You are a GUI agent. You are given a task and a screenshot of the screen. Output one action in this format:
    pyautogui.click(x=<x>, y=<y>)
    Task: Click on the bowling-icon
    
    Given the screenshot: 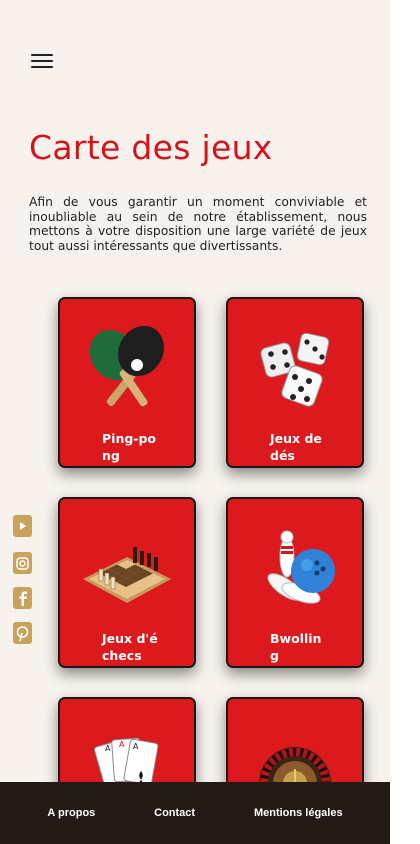 What is the action you would take?
    pyautogui.click(x=301, y=567)
    